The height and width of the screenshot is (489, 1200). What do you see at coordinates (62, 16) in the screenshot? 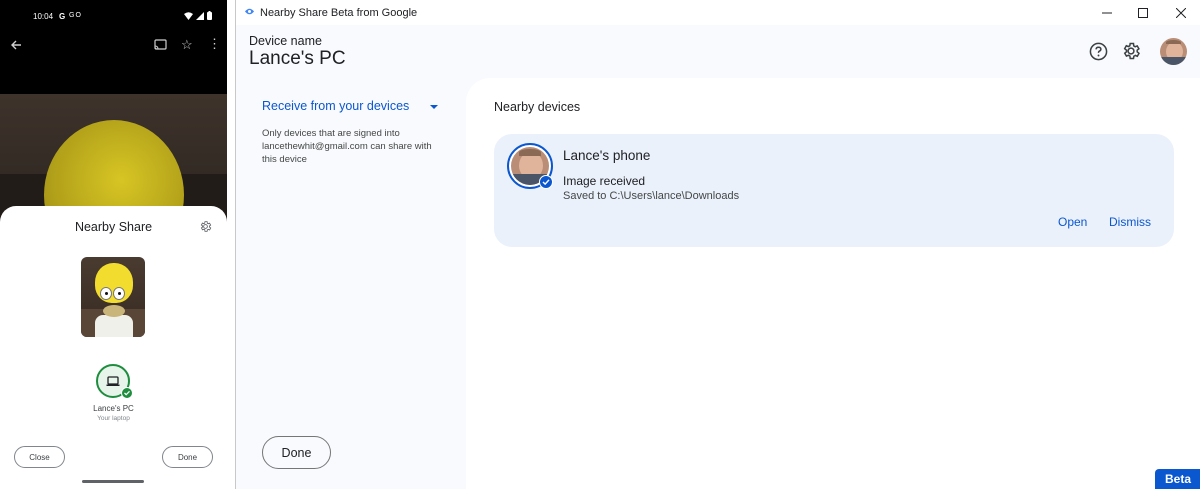
I see `google-g-icon: G` at bounding box center [62, 16].